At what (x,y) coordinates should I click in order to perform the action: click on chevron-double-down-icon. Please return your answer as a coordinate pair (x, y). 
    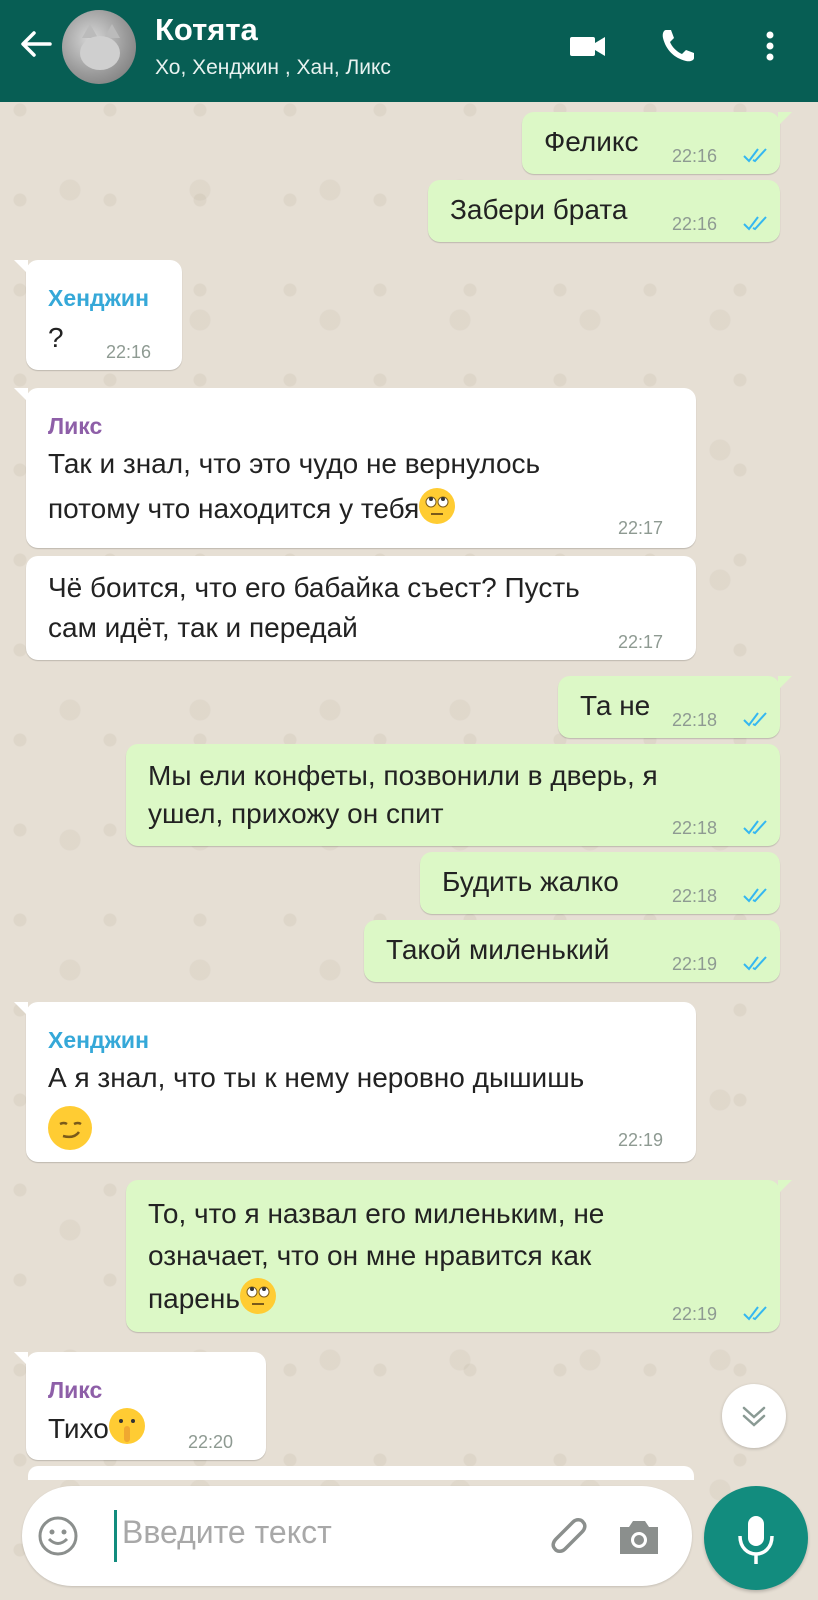
    Looking at the image, I should click on (754, 1416).